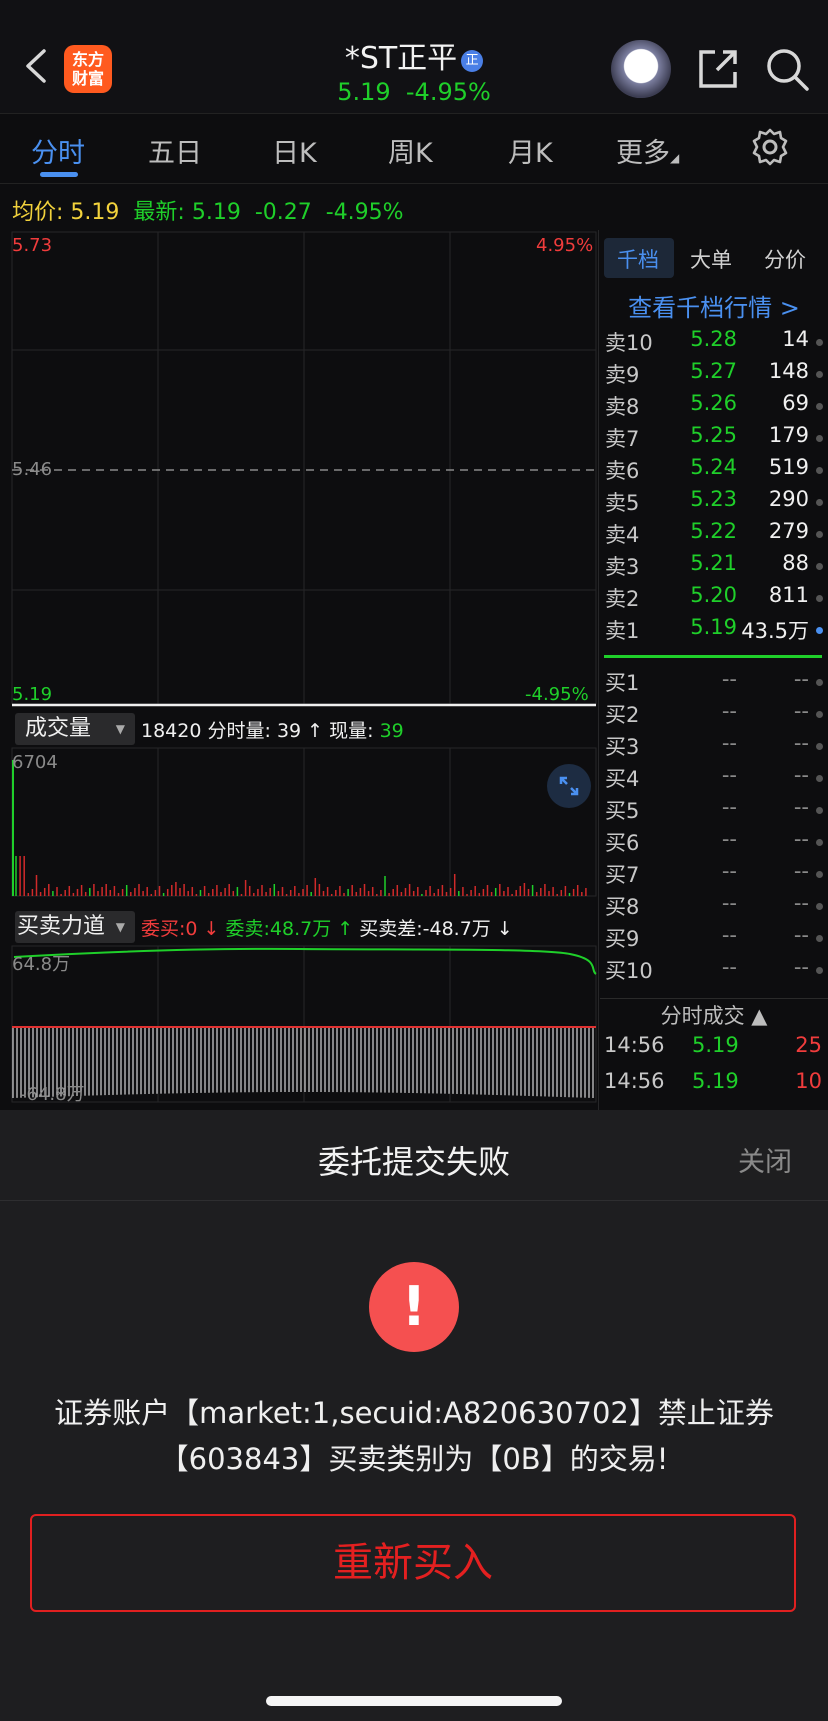 The width and height of the screenshot is (828, 1721). What do you see at coordinates (35, 762) in the screenshot?
I see `volume-max-label: 6704` at bounding box center [35, 762].